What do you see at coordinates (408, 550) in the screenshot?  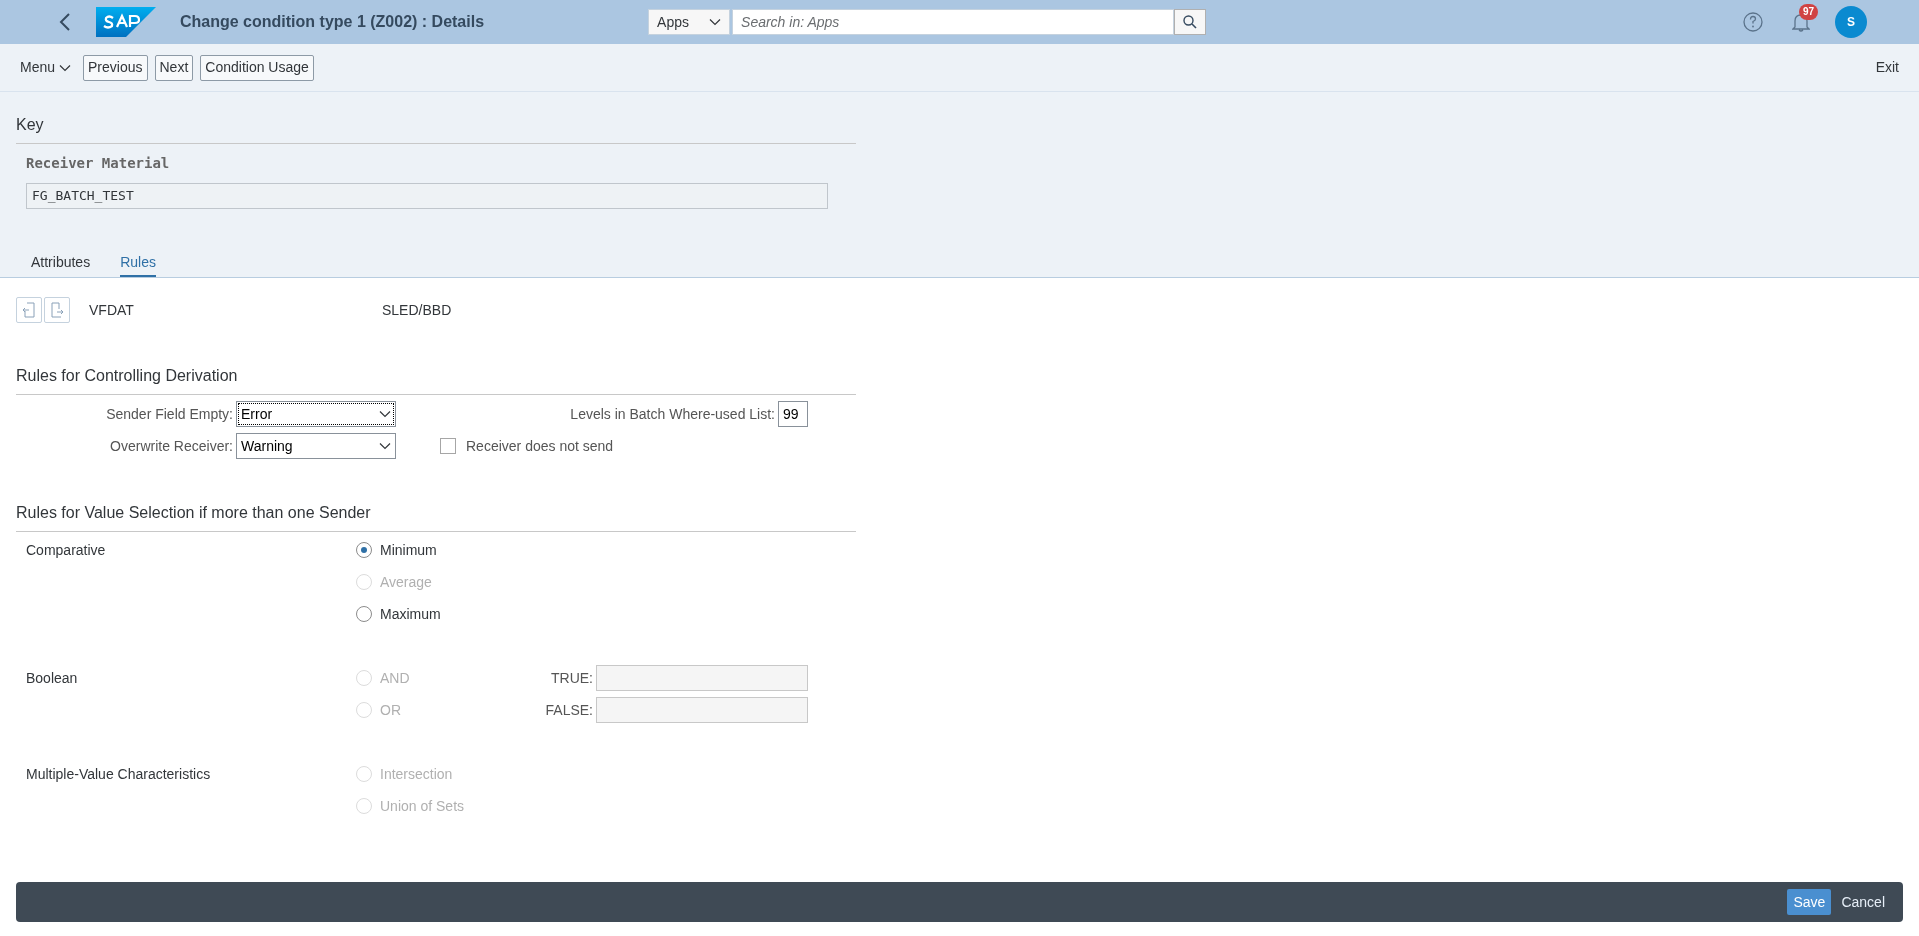 I see `radio-label: Minimum` at bounding box center [408, 550].